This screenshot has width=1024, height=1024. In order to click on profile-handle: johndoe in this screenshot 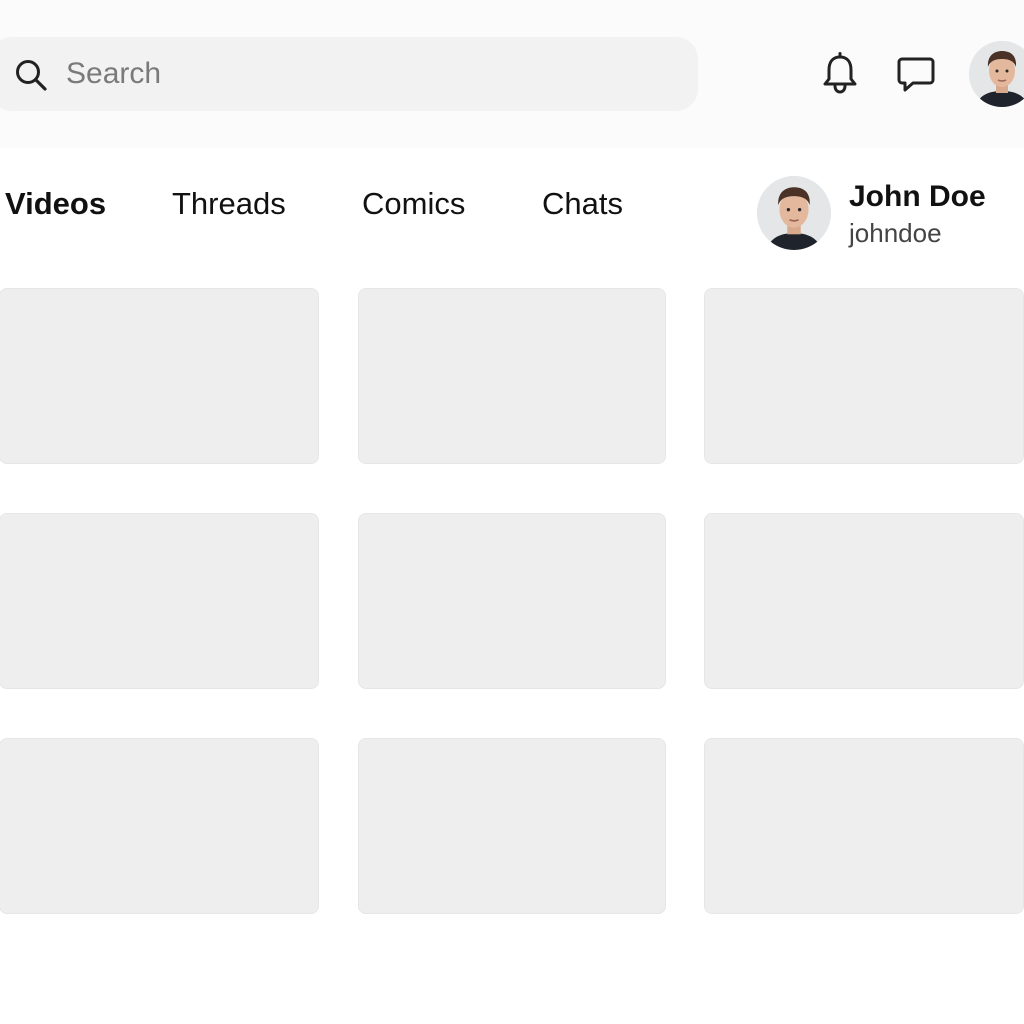, I will do `click(895, 233)`.